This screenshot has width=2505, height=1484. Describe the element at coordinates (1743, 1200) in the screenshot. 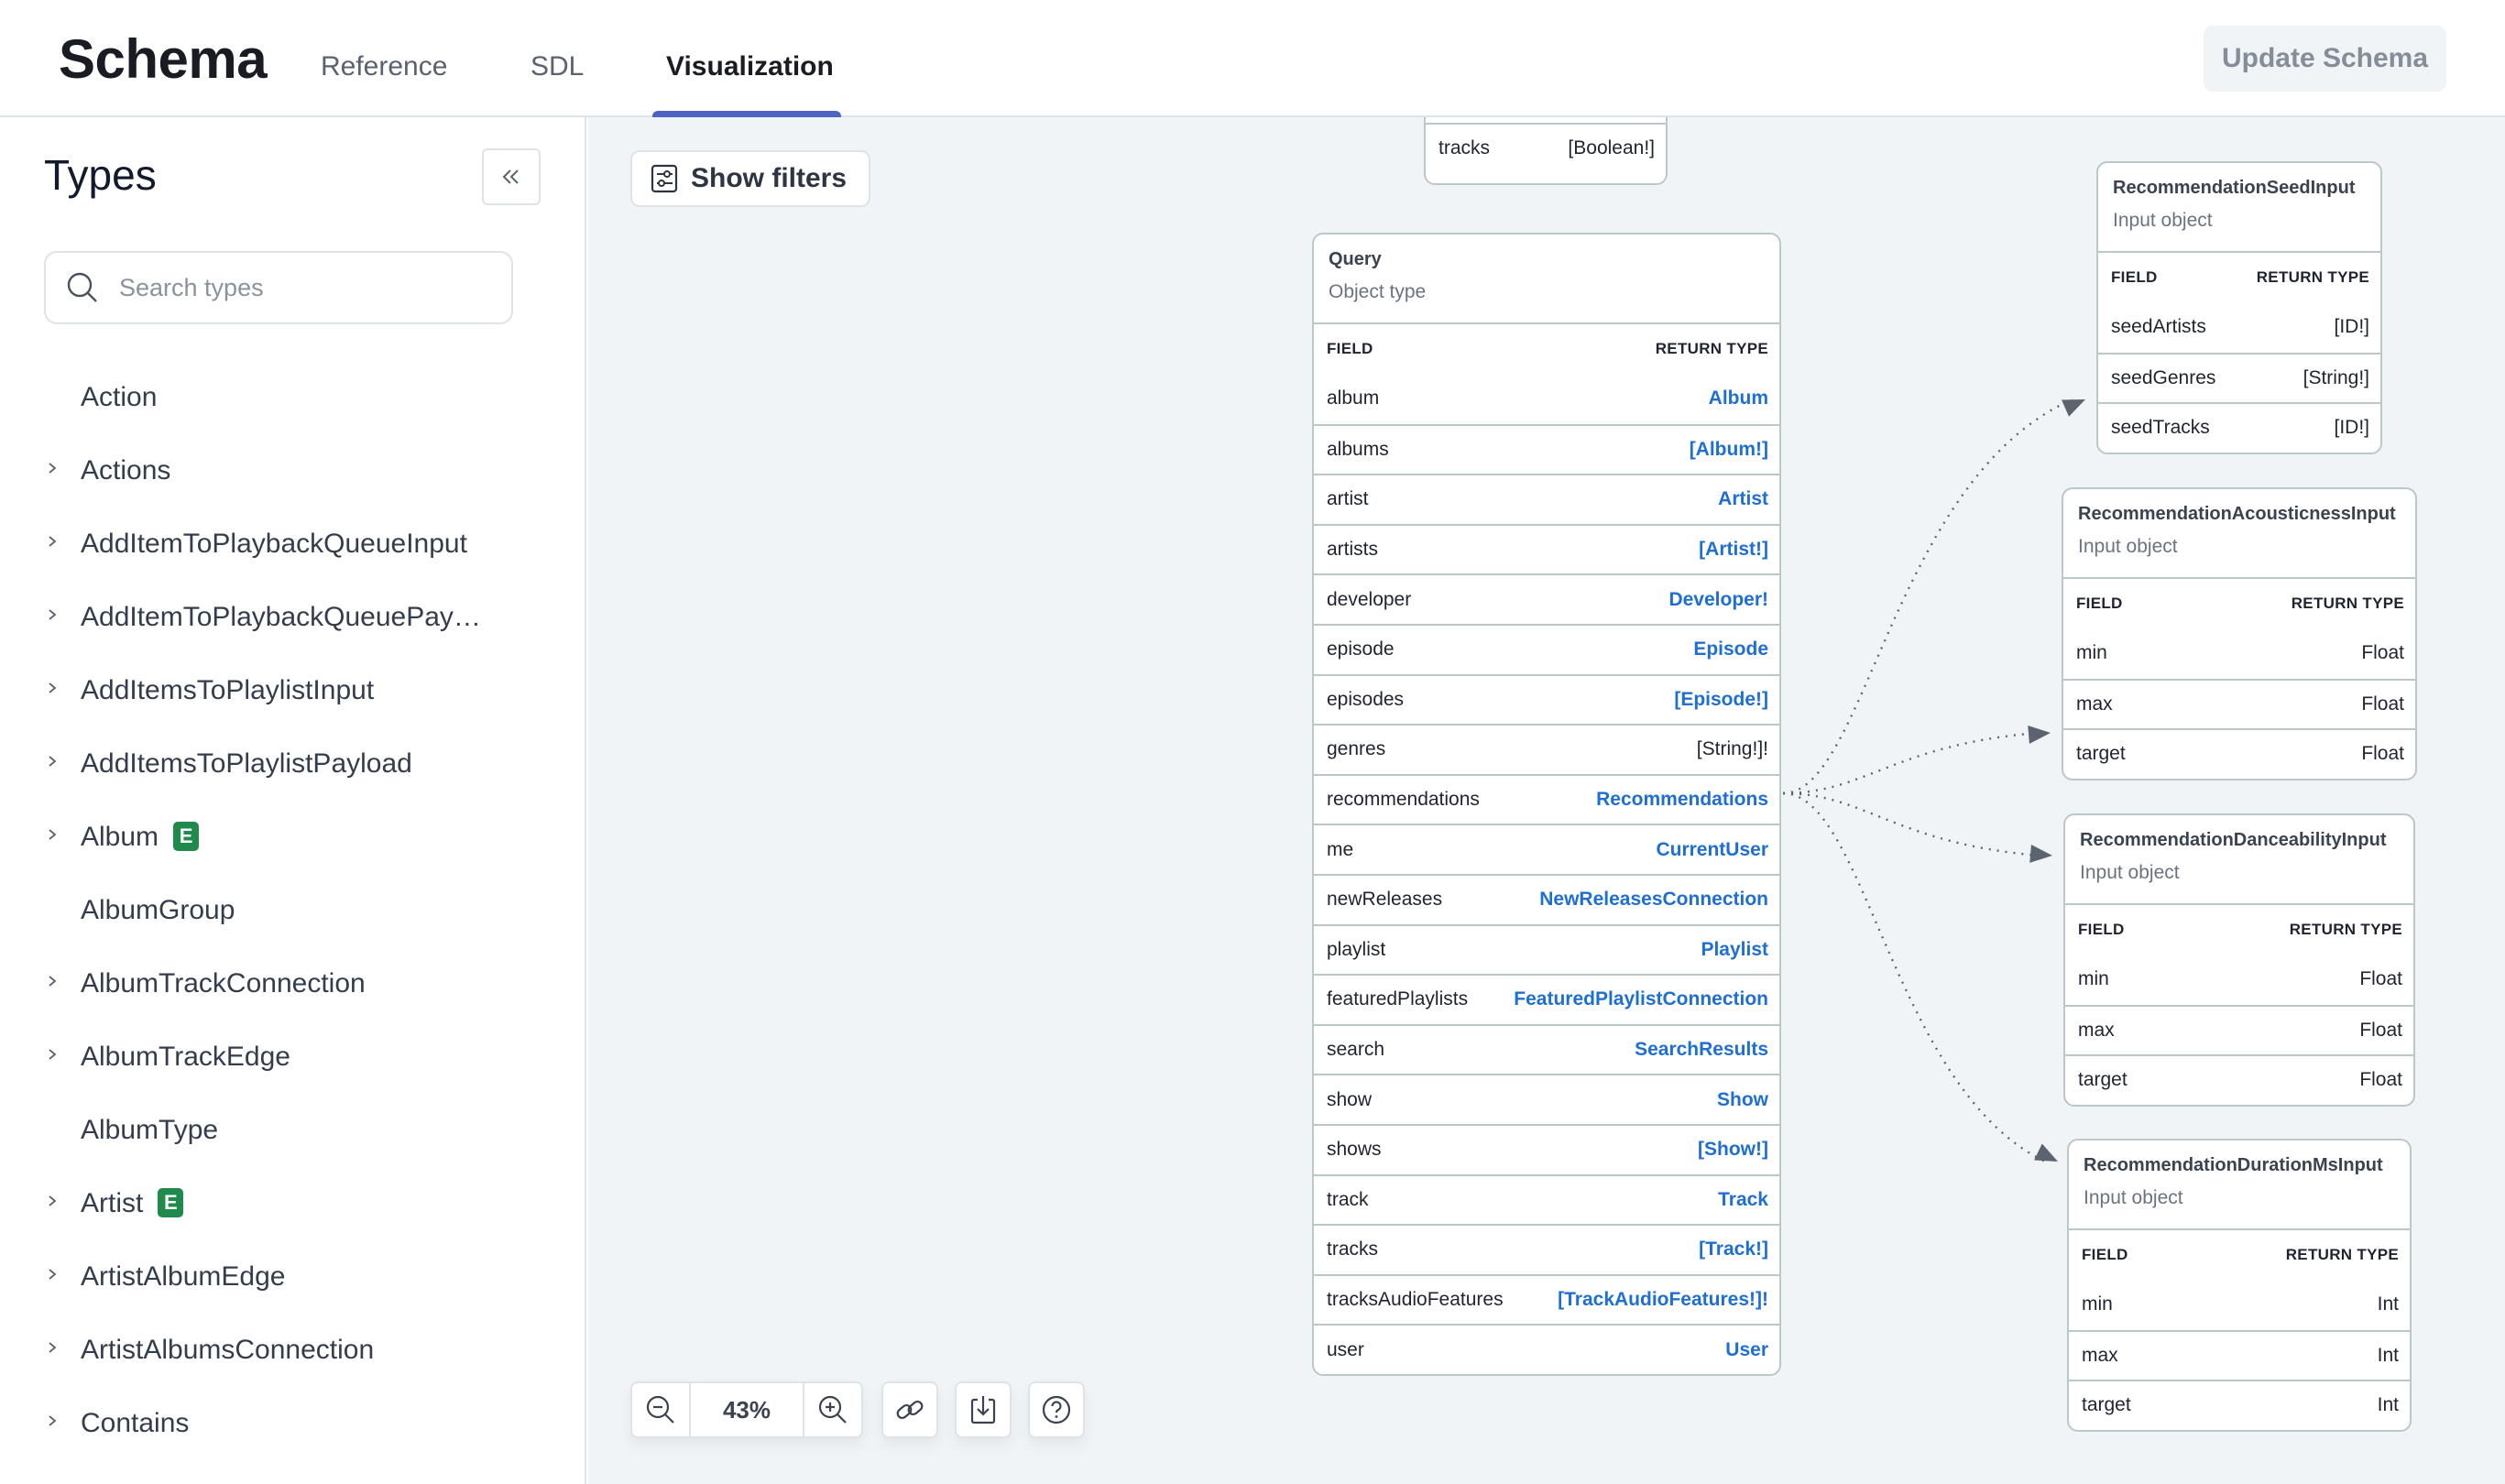

I see `field-return-type: Track` at that location.